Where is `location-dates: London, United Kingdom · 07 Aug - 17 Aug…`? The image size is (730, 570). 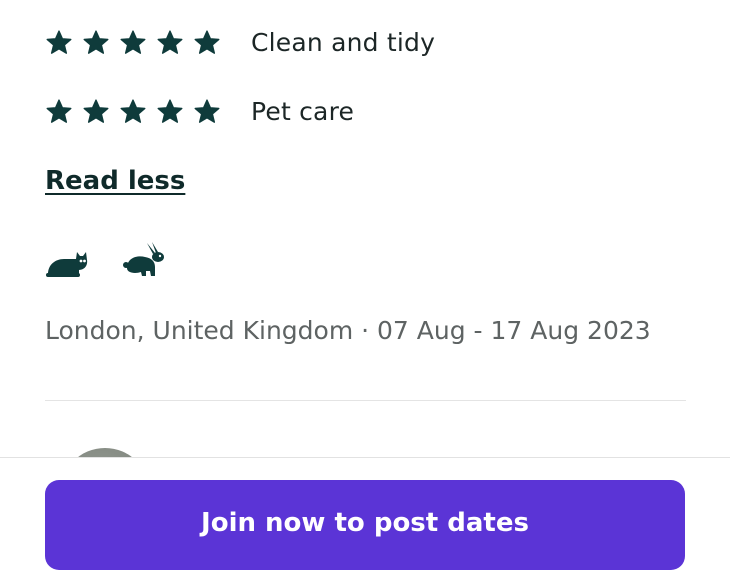 location-dates: London, United Kingdom · 07 Aug - 17 Aug… is located at coordinates (348, 330).